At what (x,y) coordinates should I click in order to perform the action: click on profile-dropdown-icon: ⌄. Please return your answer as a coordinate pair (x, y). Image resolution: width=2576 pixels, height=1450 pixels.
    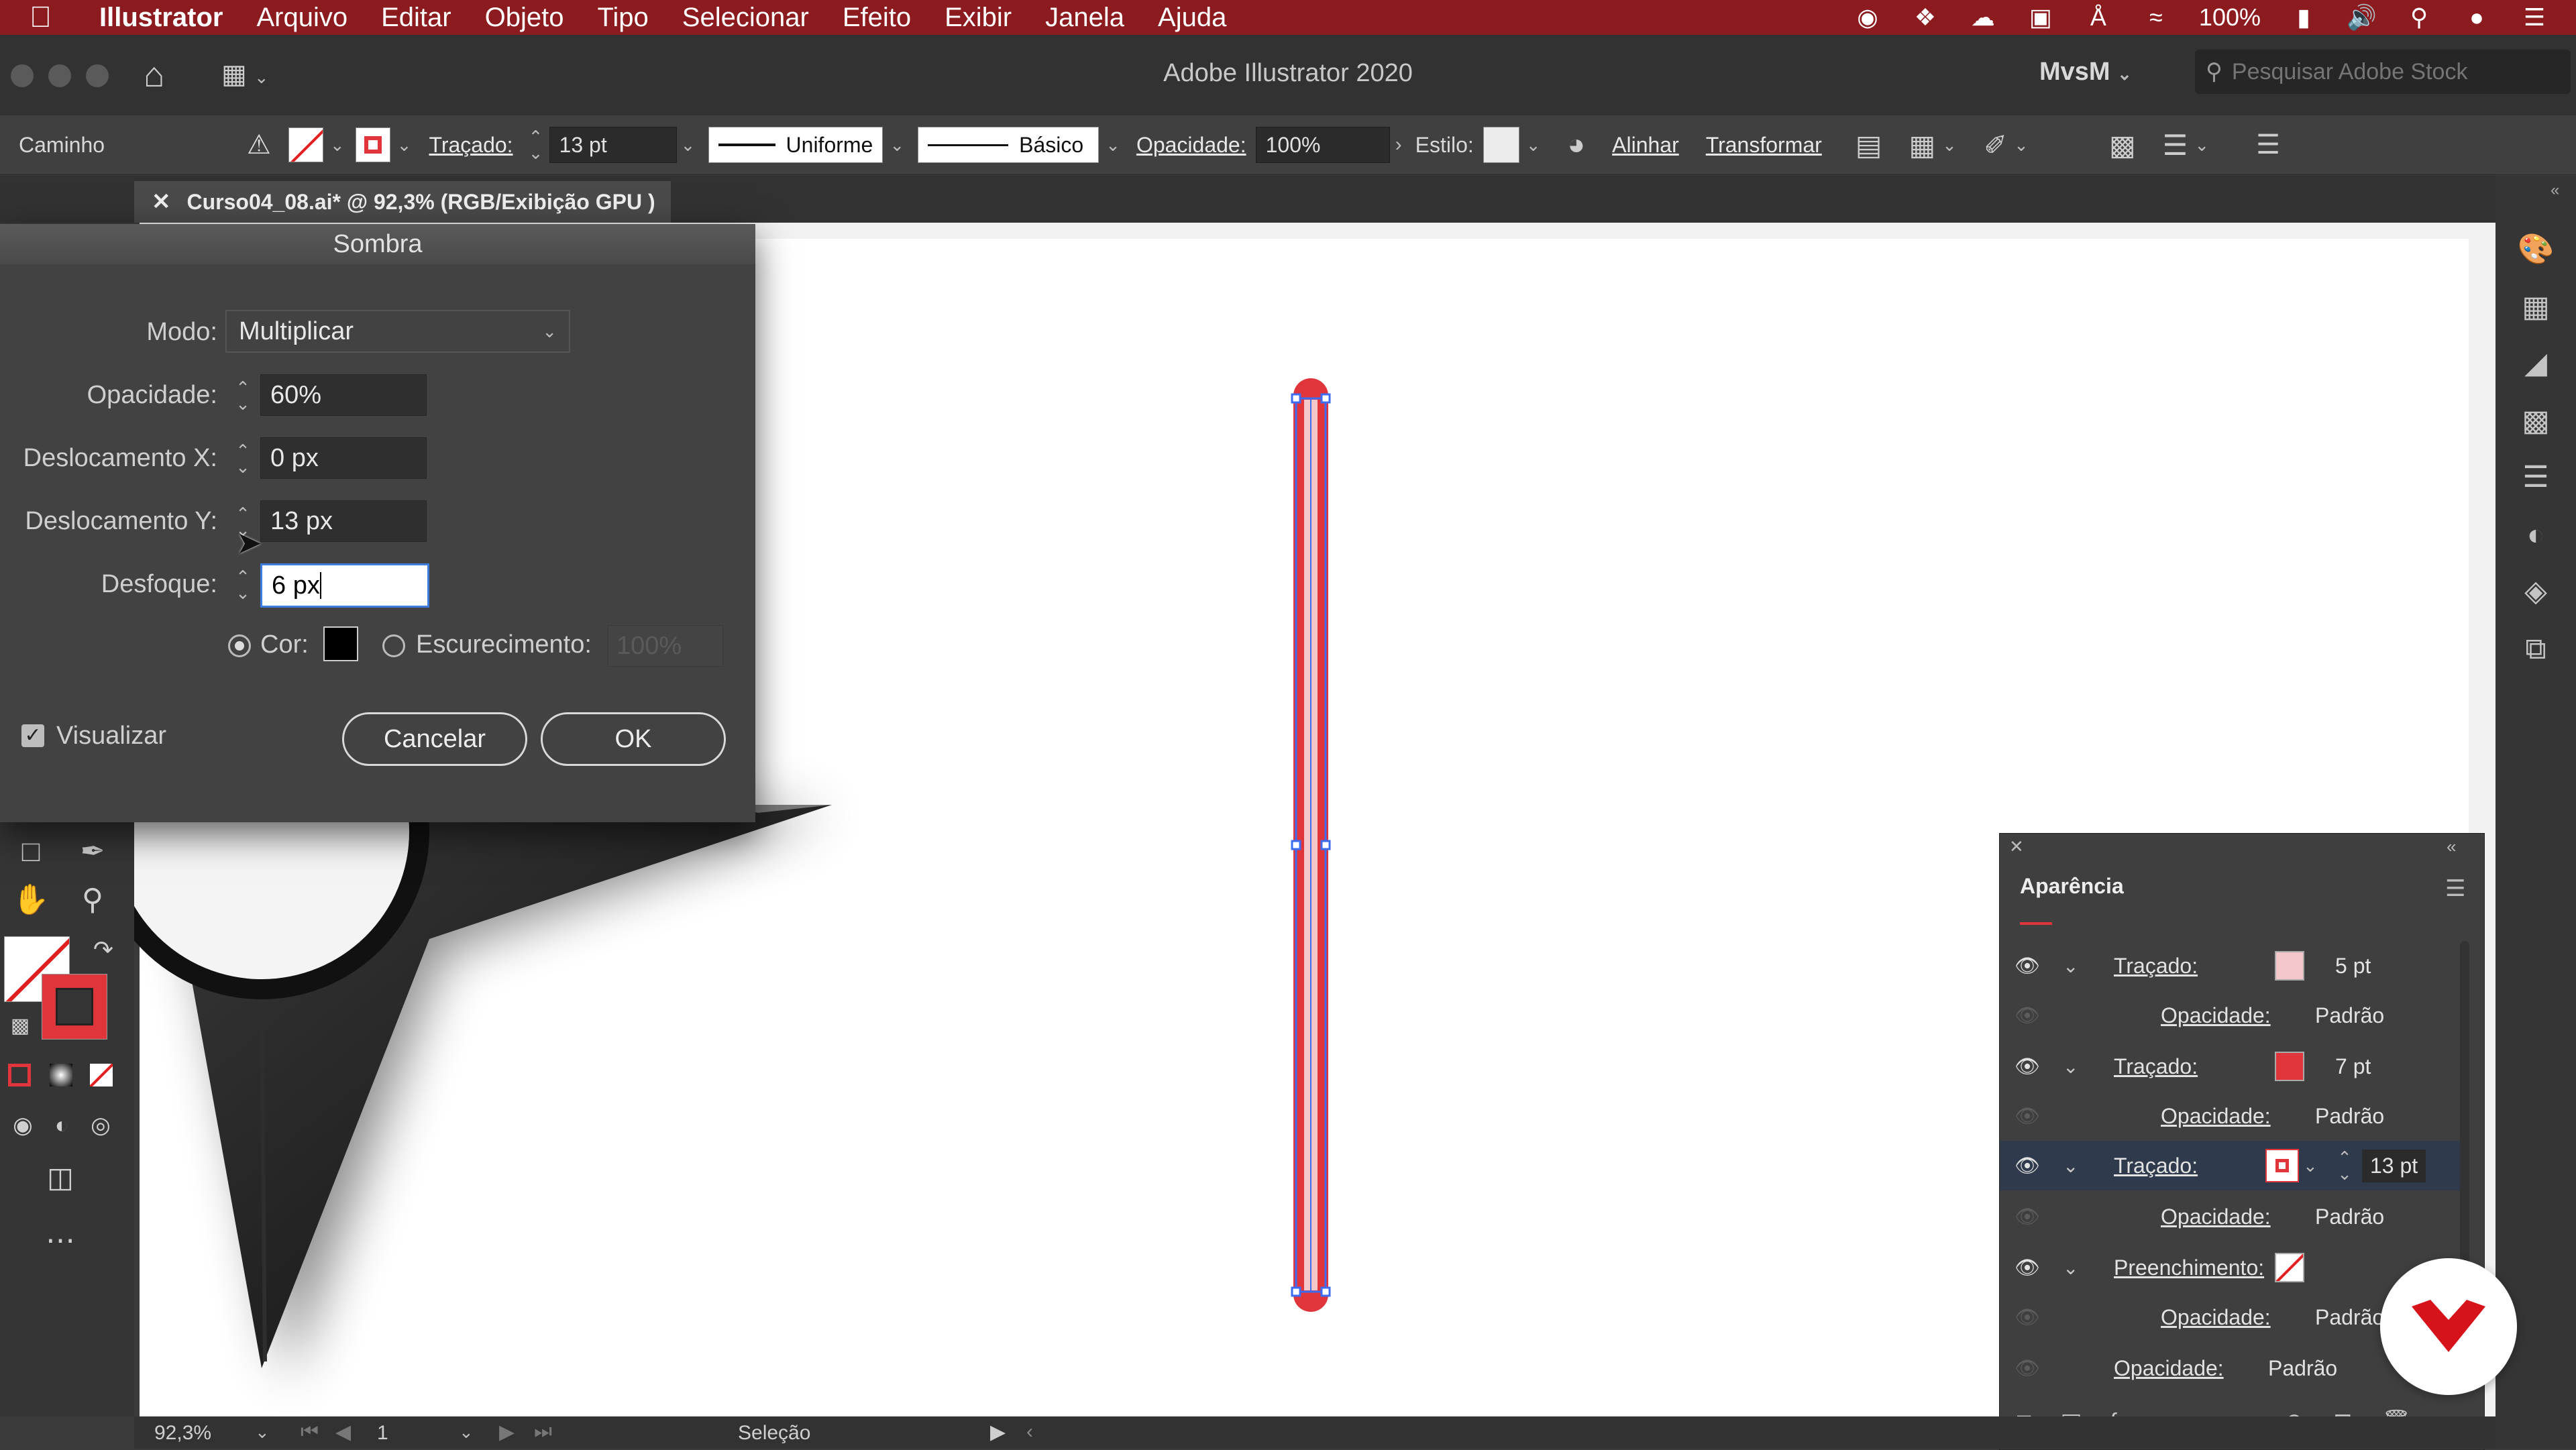
    Looking at the image, I should click on (897, 145).